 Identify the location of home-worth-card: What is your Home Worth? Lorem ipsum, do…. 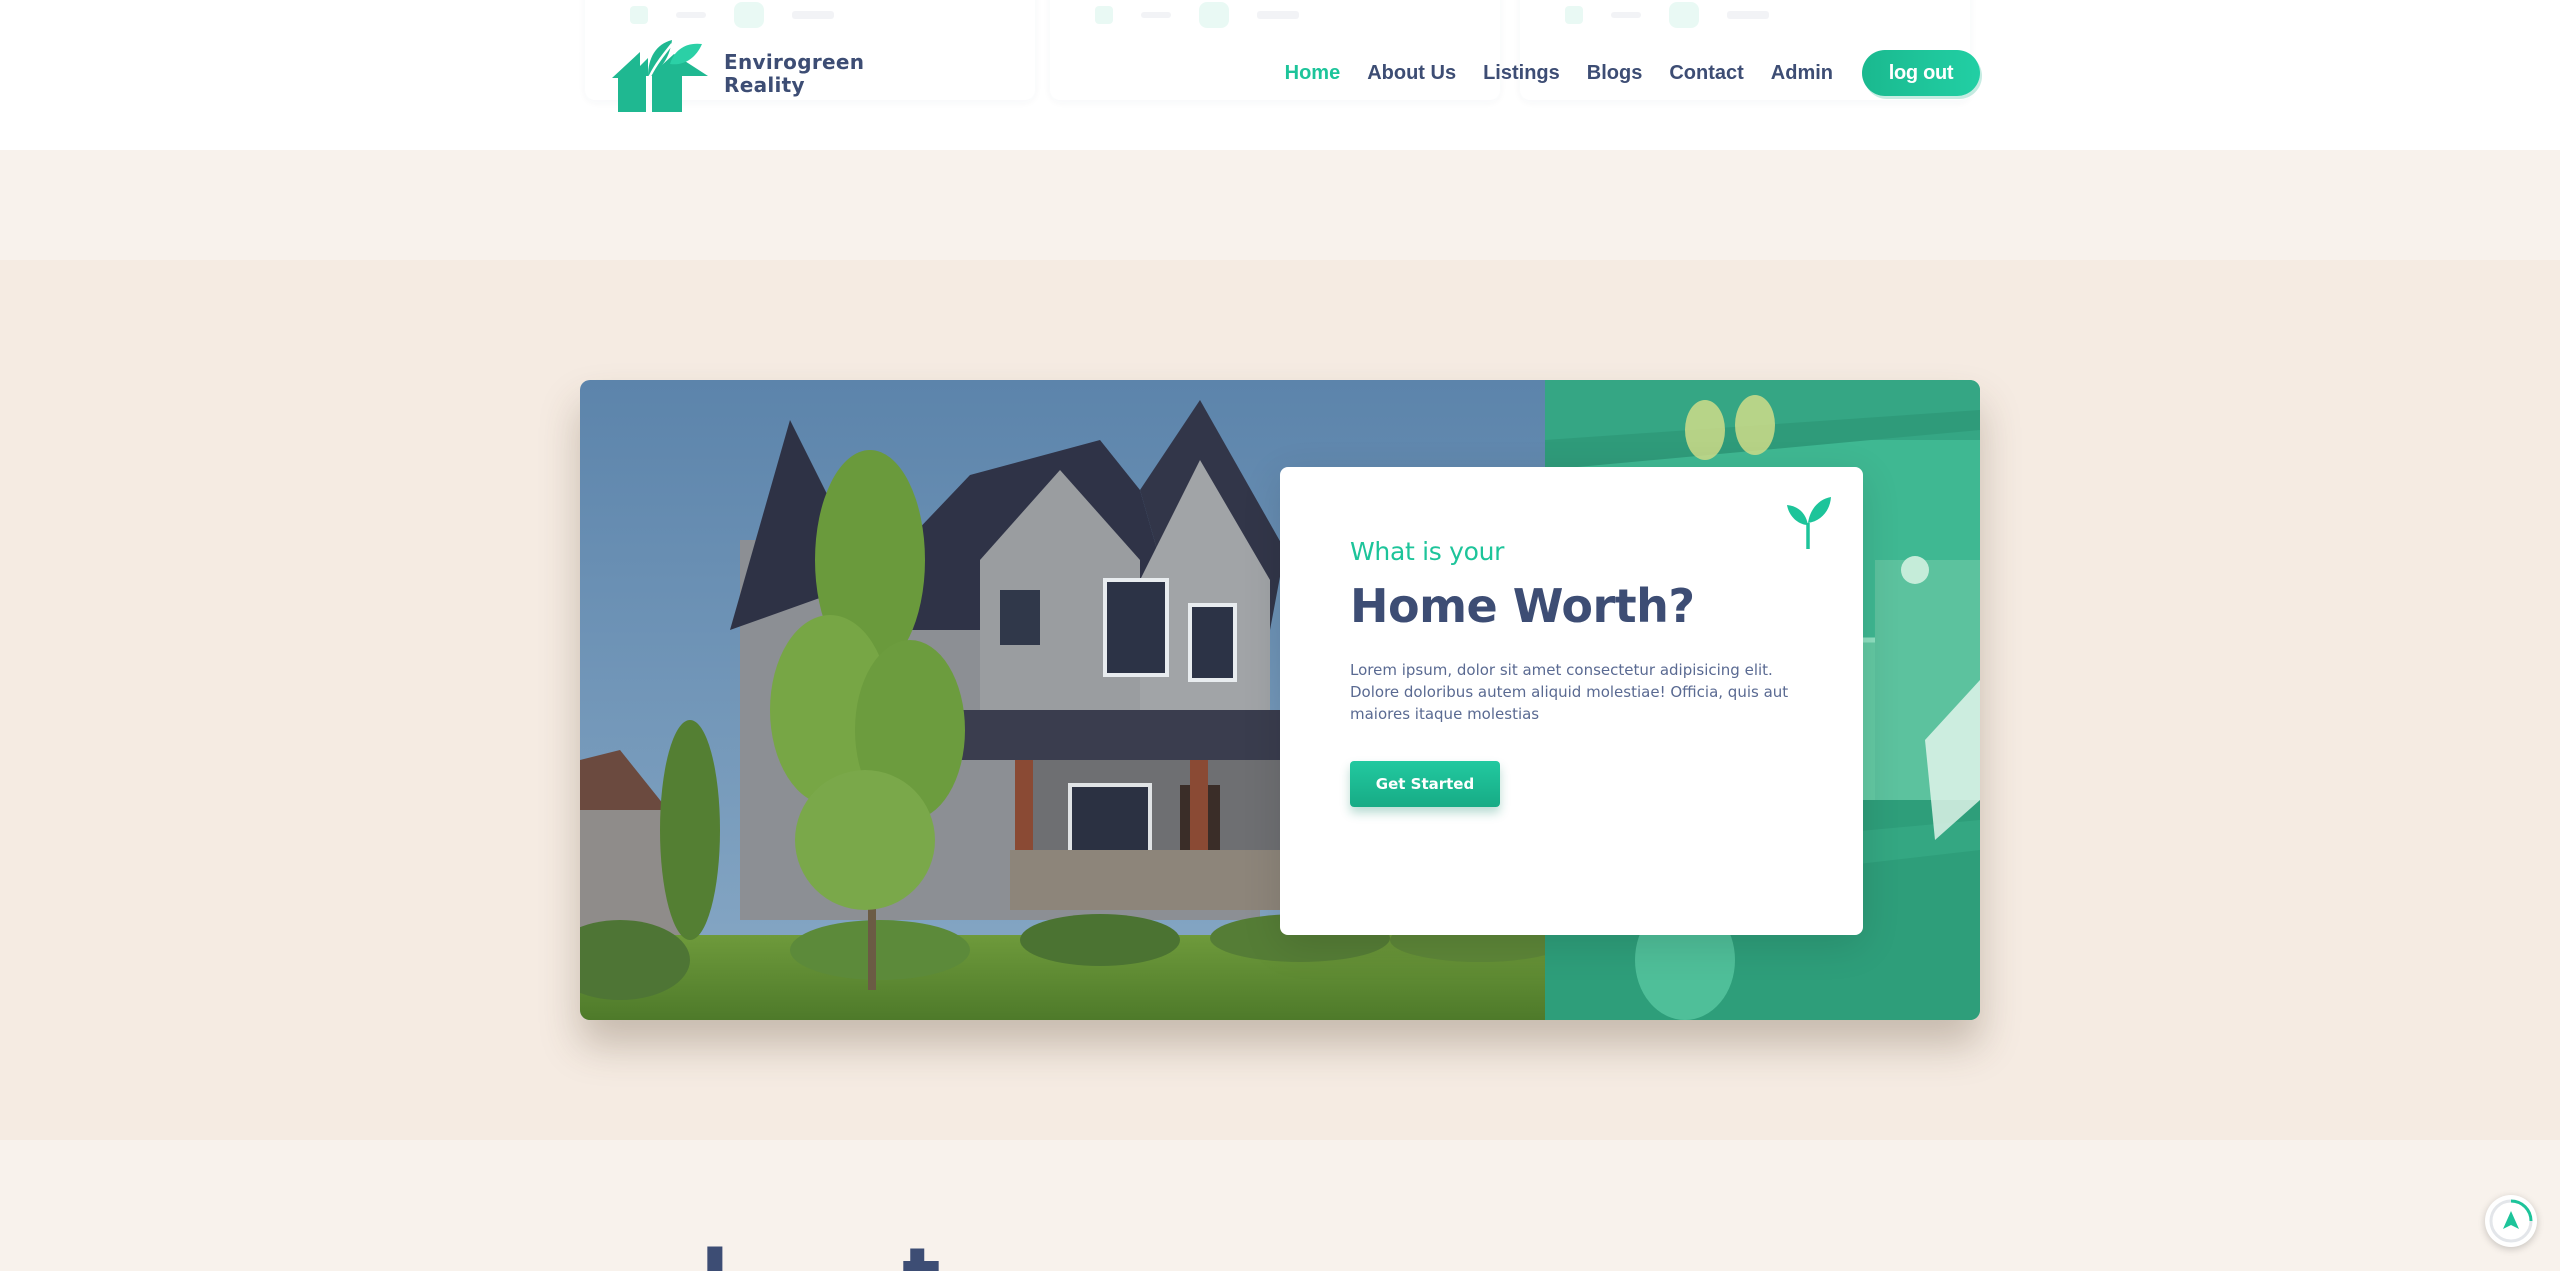
(1571, 701).